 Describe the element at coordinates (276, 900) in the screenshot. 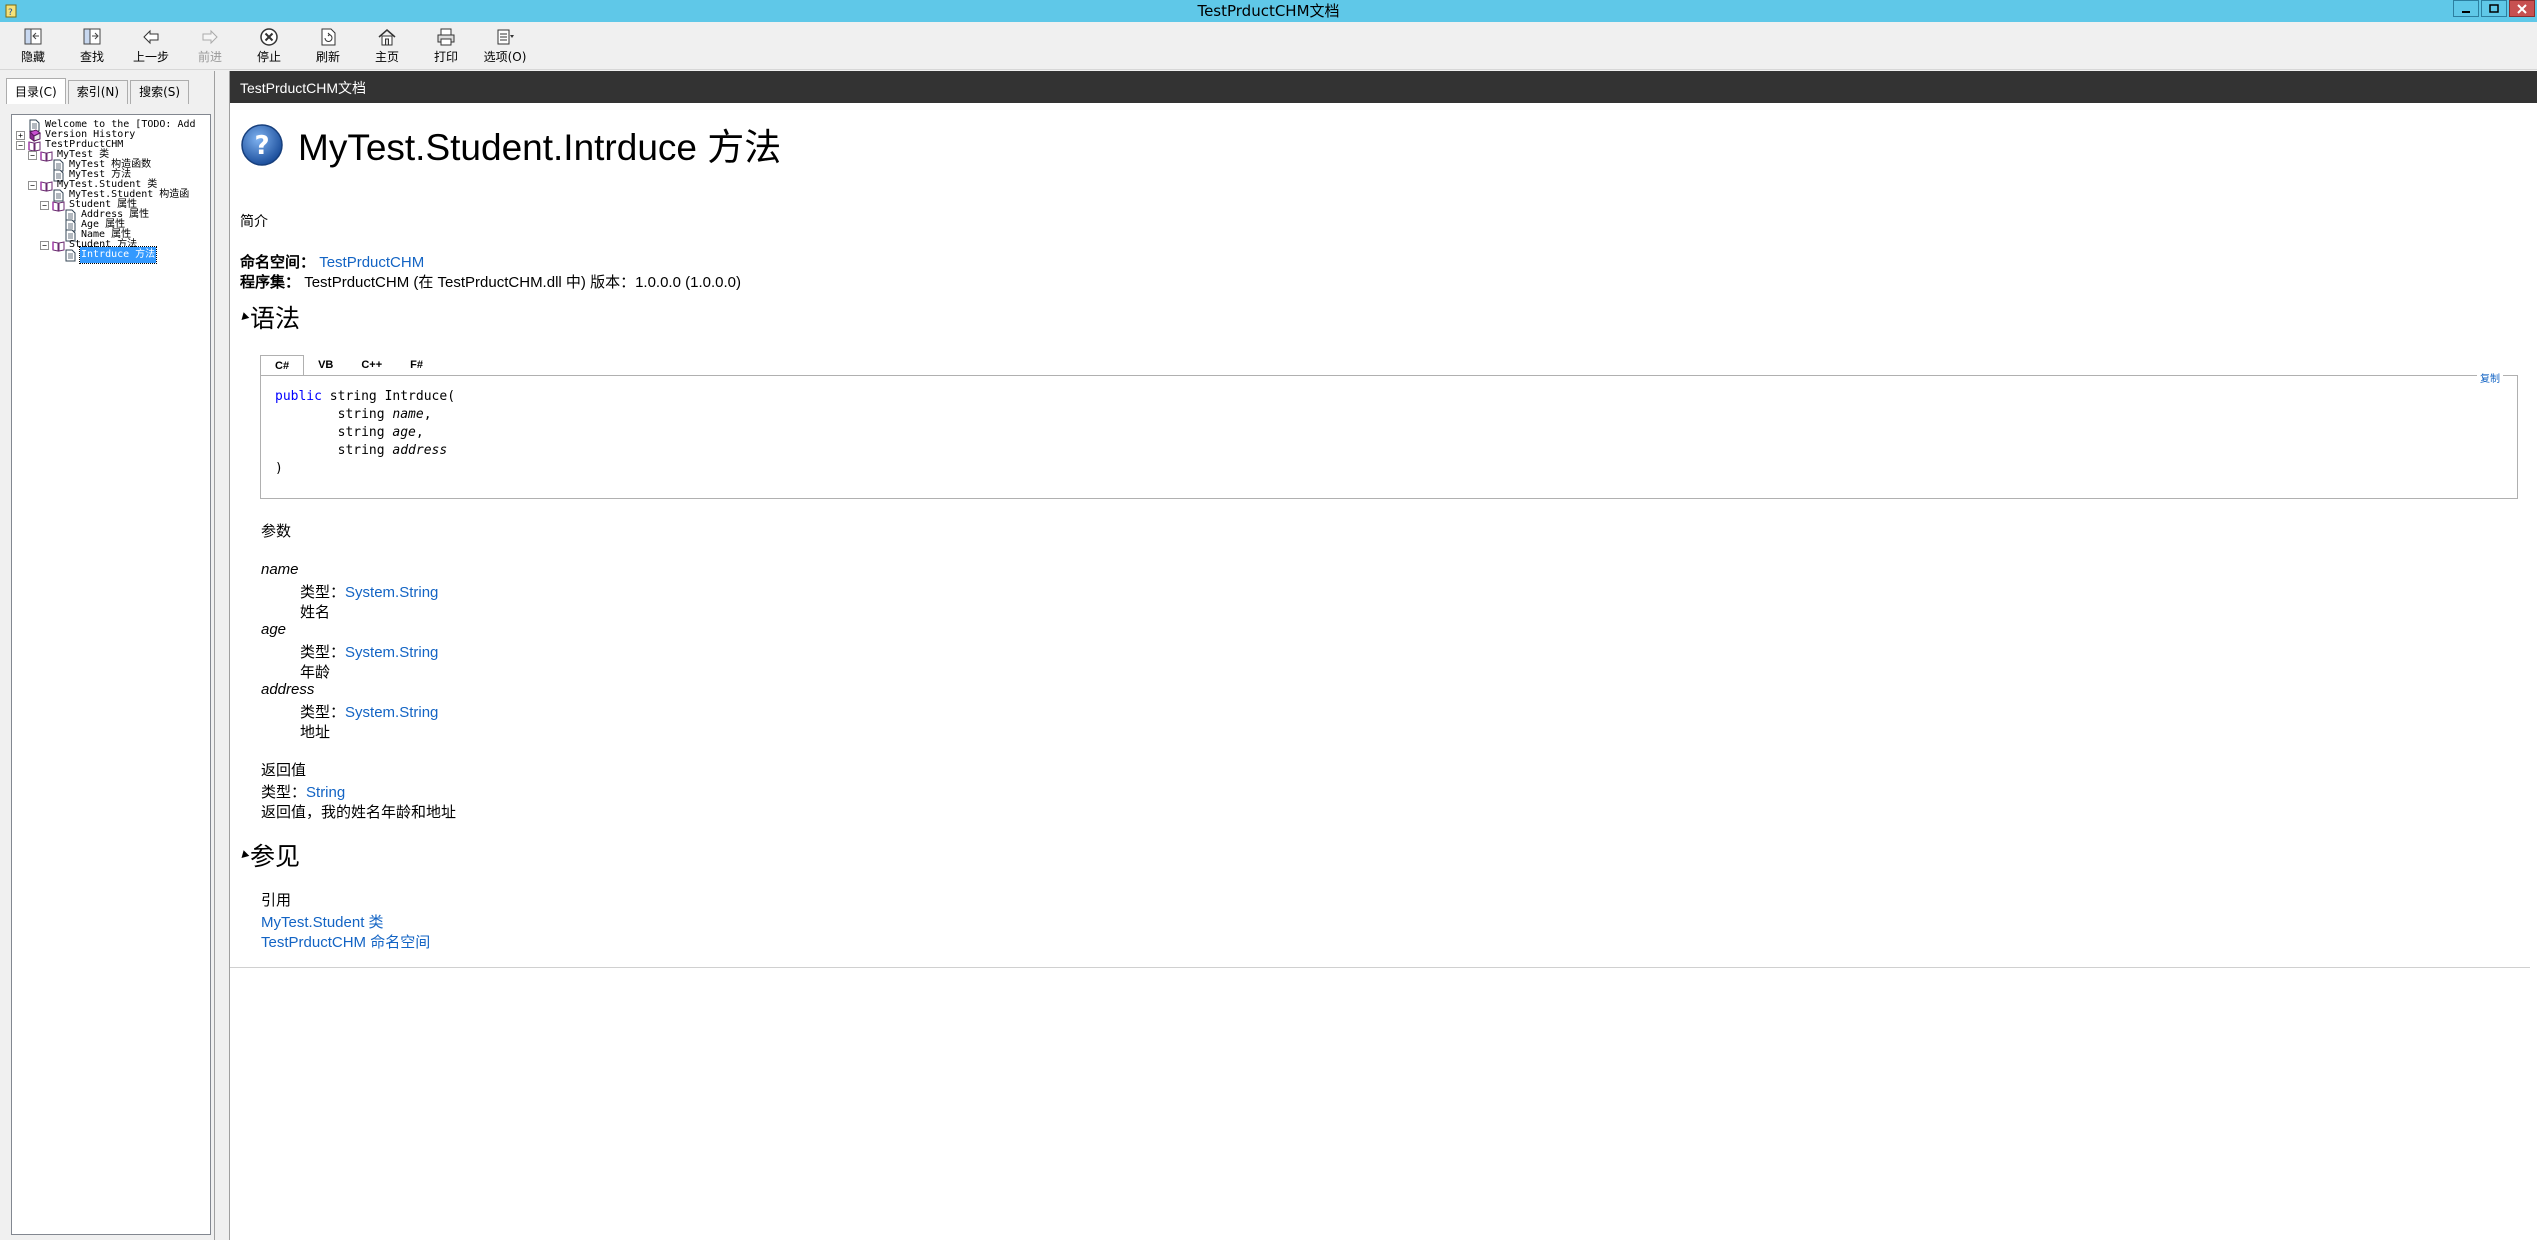

I see `ref-heading: 引用` at that location.